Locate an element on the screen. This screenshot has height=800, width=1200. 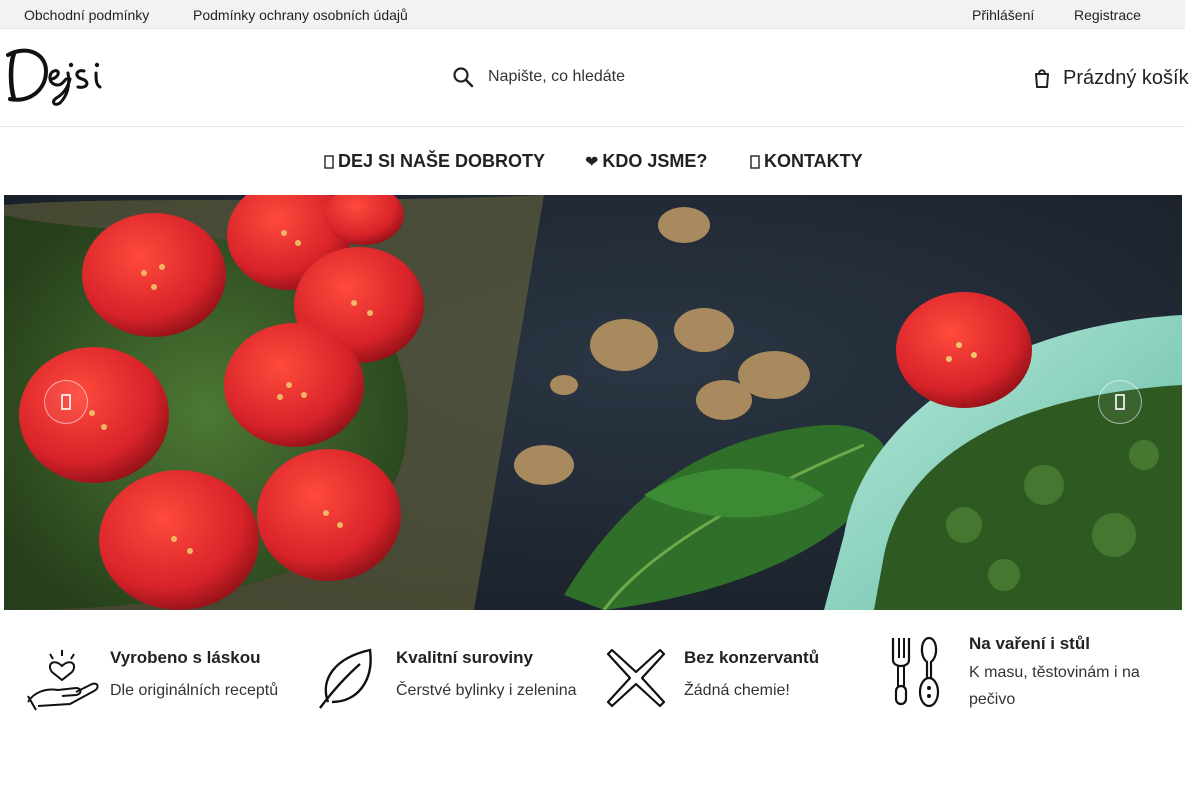
cart-button: Prázdný košík is located at coordinates (1111, 78).